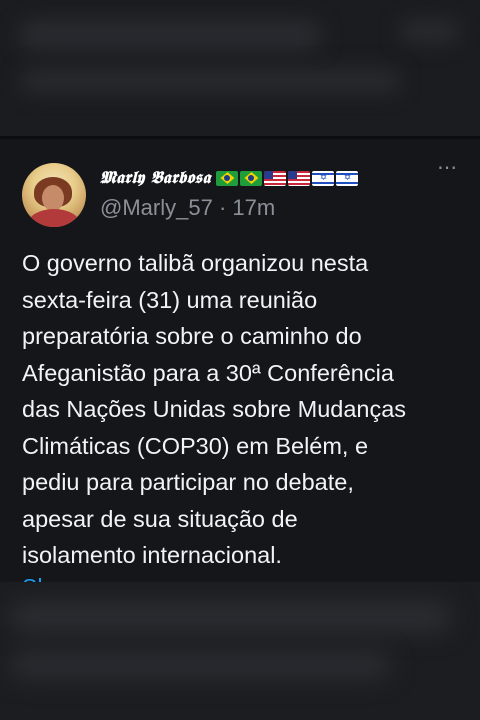 The image size is (480, 720). What do you see at coordinates (80, 575) in the screenshot?
I see `show-more-link: Show more` at bounding box center [80, 575].